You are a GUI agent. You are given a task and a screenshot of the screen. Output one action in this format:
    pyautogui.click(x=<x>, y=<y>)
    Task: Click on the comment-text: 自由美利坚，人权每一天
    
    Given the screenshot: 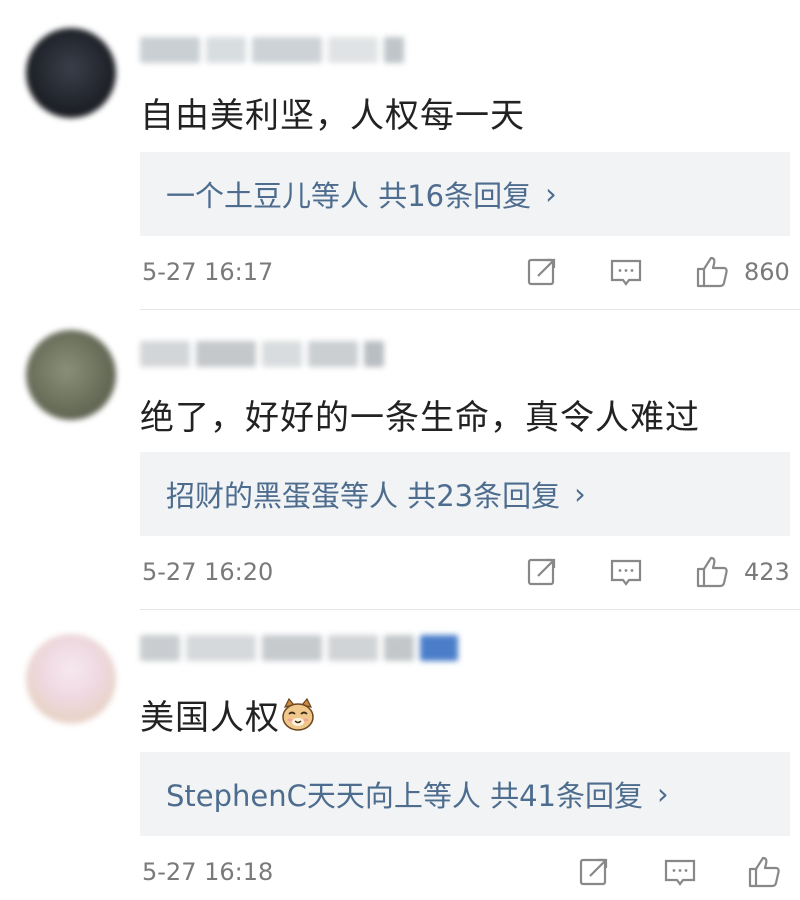 What is the action you would take?
    pyautogui.click(x=332, y=116)
    